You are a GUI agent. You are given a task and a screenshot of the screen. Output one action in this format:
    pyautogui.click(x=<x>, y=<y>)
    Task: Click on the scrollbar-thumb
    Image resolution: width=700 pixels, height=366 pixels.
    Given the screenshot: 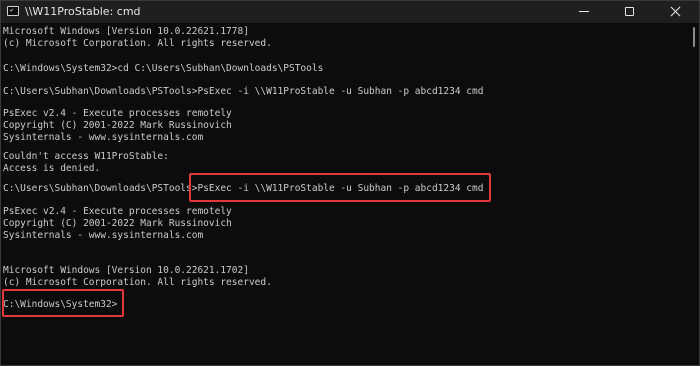 What is the action you would take?
    pyautogui.click(x=694, y=37)
    